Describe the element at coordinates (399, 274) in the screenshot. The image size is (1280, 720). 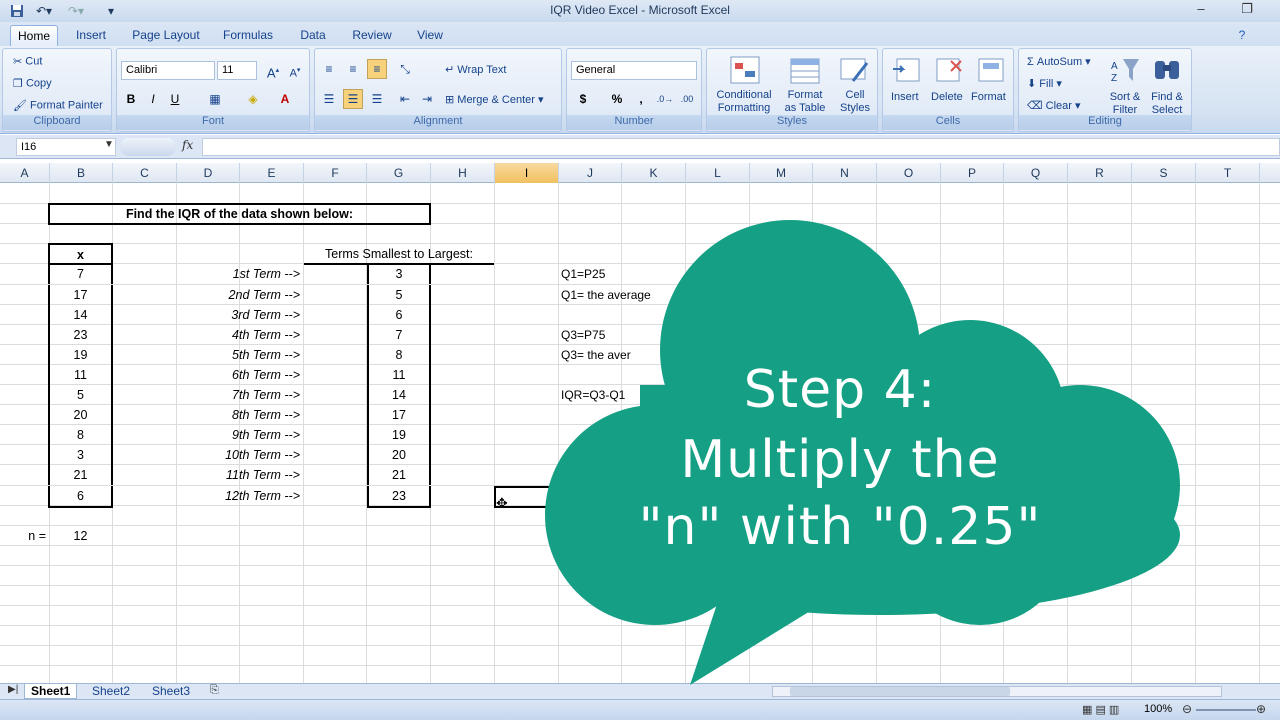
I see `sorted-value-cell: 3` at that location.